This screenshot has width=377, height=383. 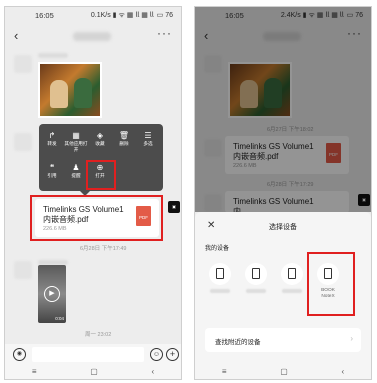 I want to click on chat-header: ‹ ···, so click(x=93, y=35).